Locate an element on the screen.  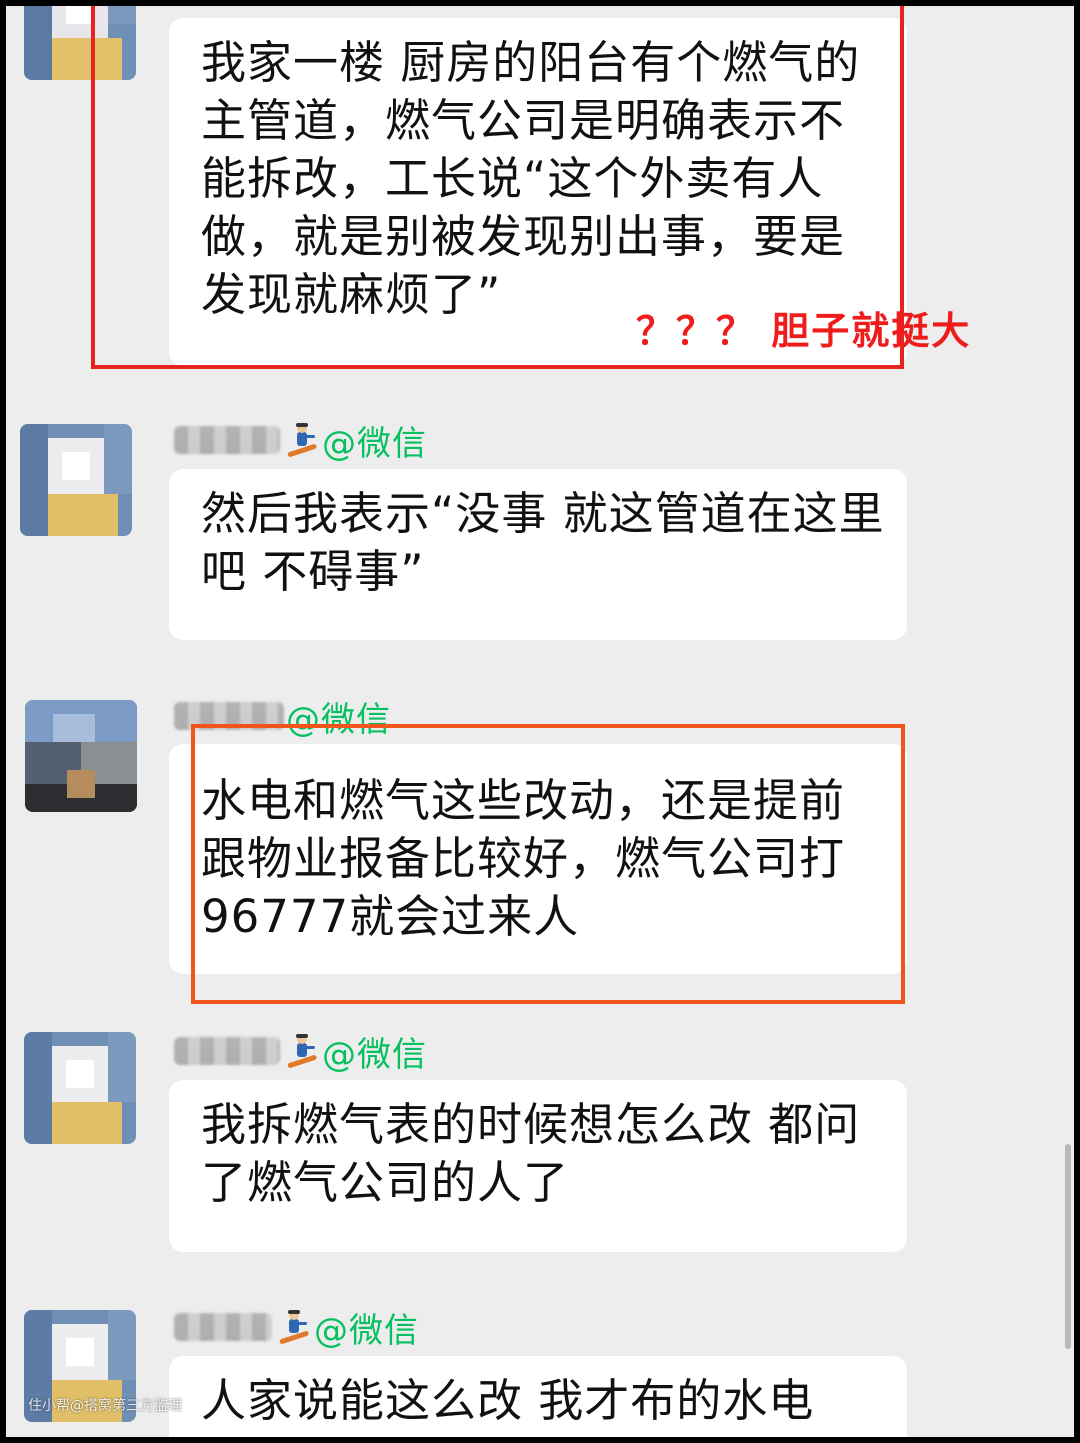
message-text: 然后我表示“没事 就这管道在这里吧 不碍事” is located at coordinates (543, 542).